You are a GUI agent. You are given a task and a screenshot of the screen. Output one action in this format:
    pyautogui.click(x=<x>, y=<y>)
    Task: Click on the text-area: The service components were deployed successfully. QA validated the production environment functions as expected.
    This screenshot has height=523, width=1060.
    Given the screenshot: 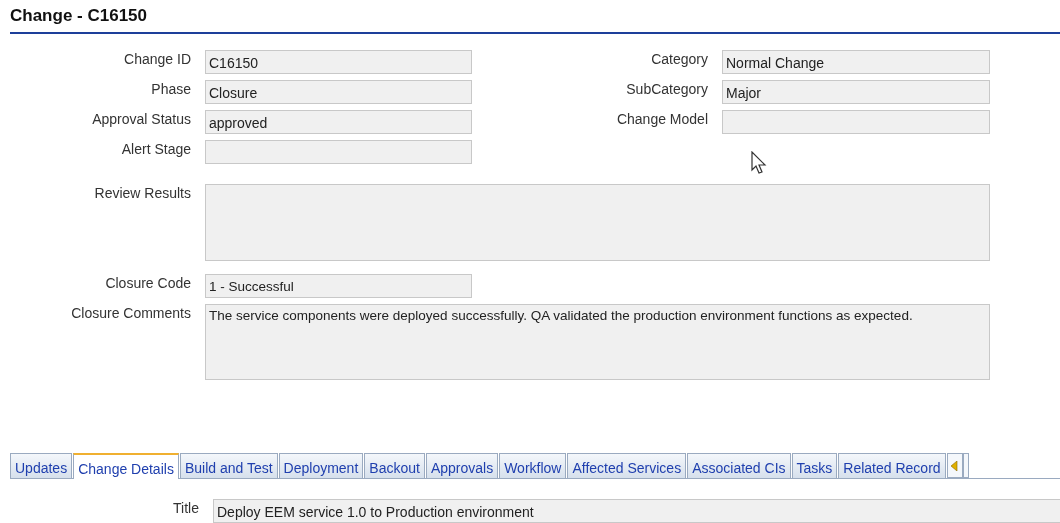 What is the action you would take?
    pyautogui.click(x=597, y=342)
    